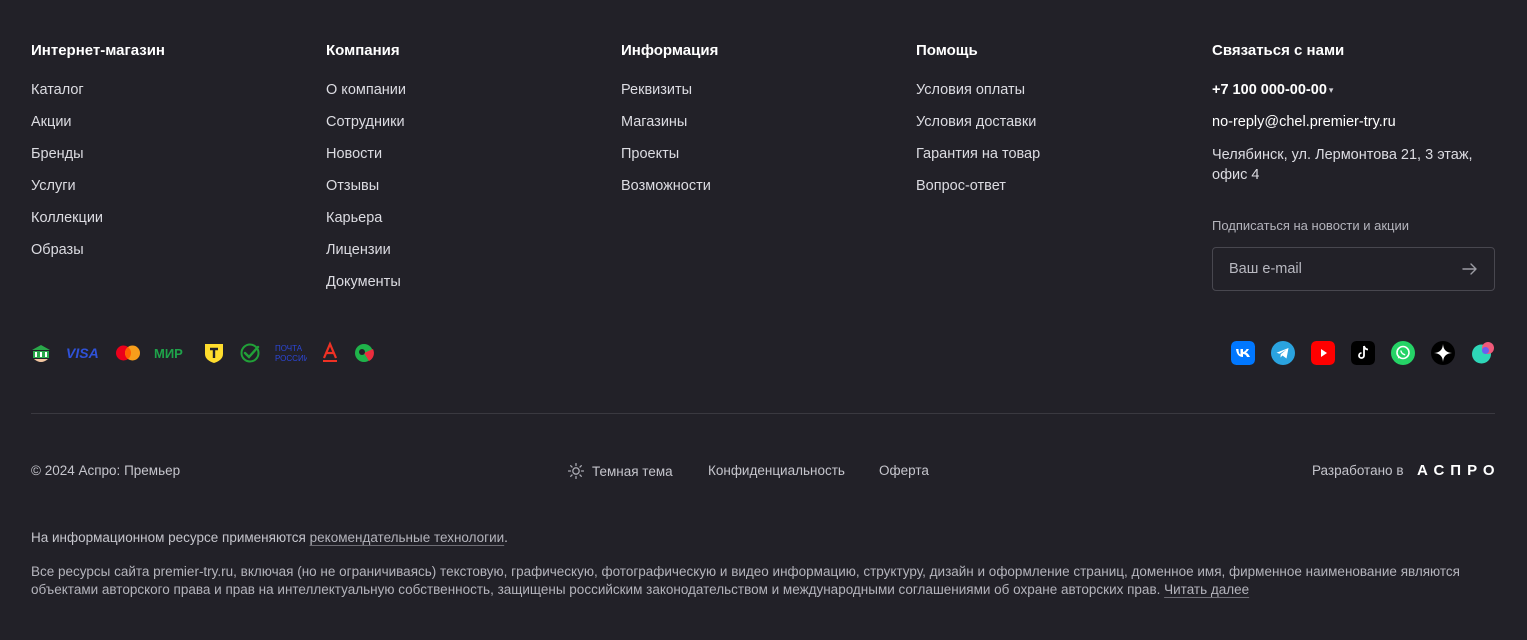  What do you see at coordinates (1269, 90) in the screenshot?
I see `phone-number: +7 100 000-00-00` at bounding box center [1269, 90].